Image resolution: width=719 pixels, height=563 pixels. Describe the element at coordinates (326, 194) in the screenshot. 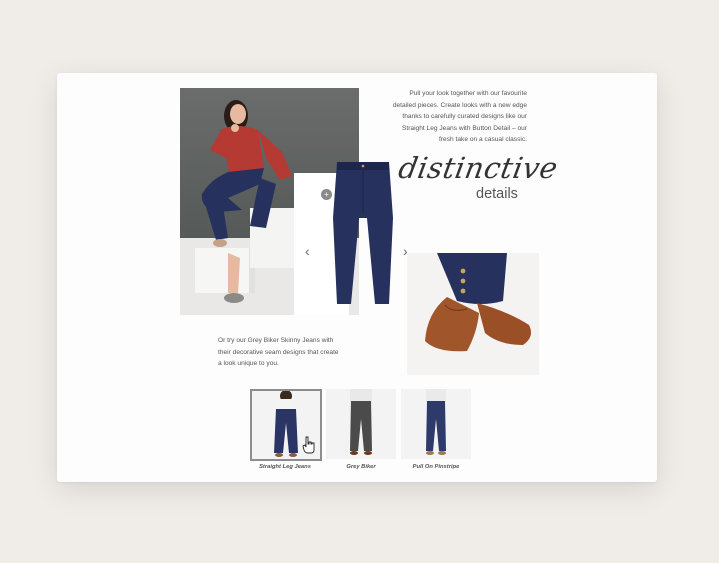

I see `hotspot-plus-icon: +` at that location.